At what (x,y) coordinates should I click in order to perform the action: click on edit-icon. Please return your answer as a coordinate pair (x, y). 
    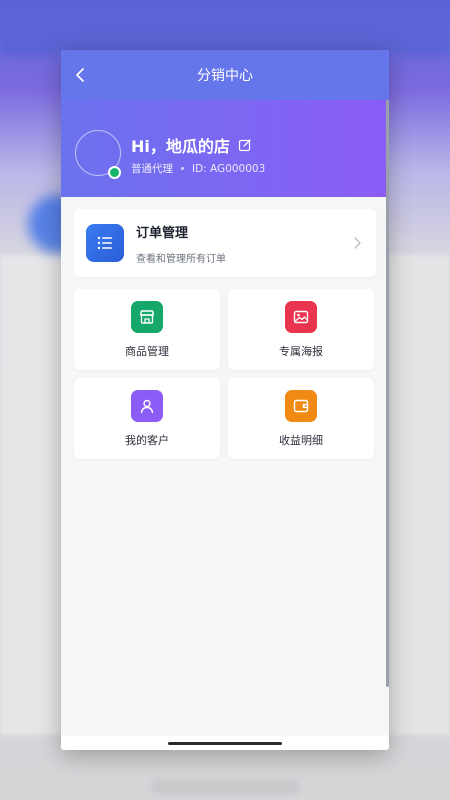
    Looking at the image, I should click on (245, 145).